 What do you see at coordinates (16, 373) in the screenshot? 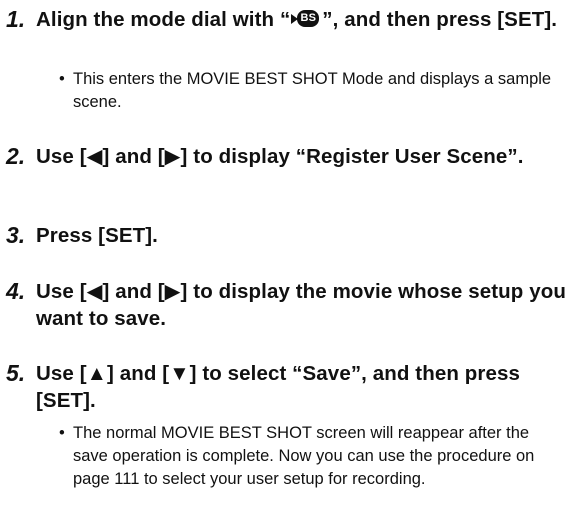
I see `step-number: 5.` at bounding box center [16, 373].